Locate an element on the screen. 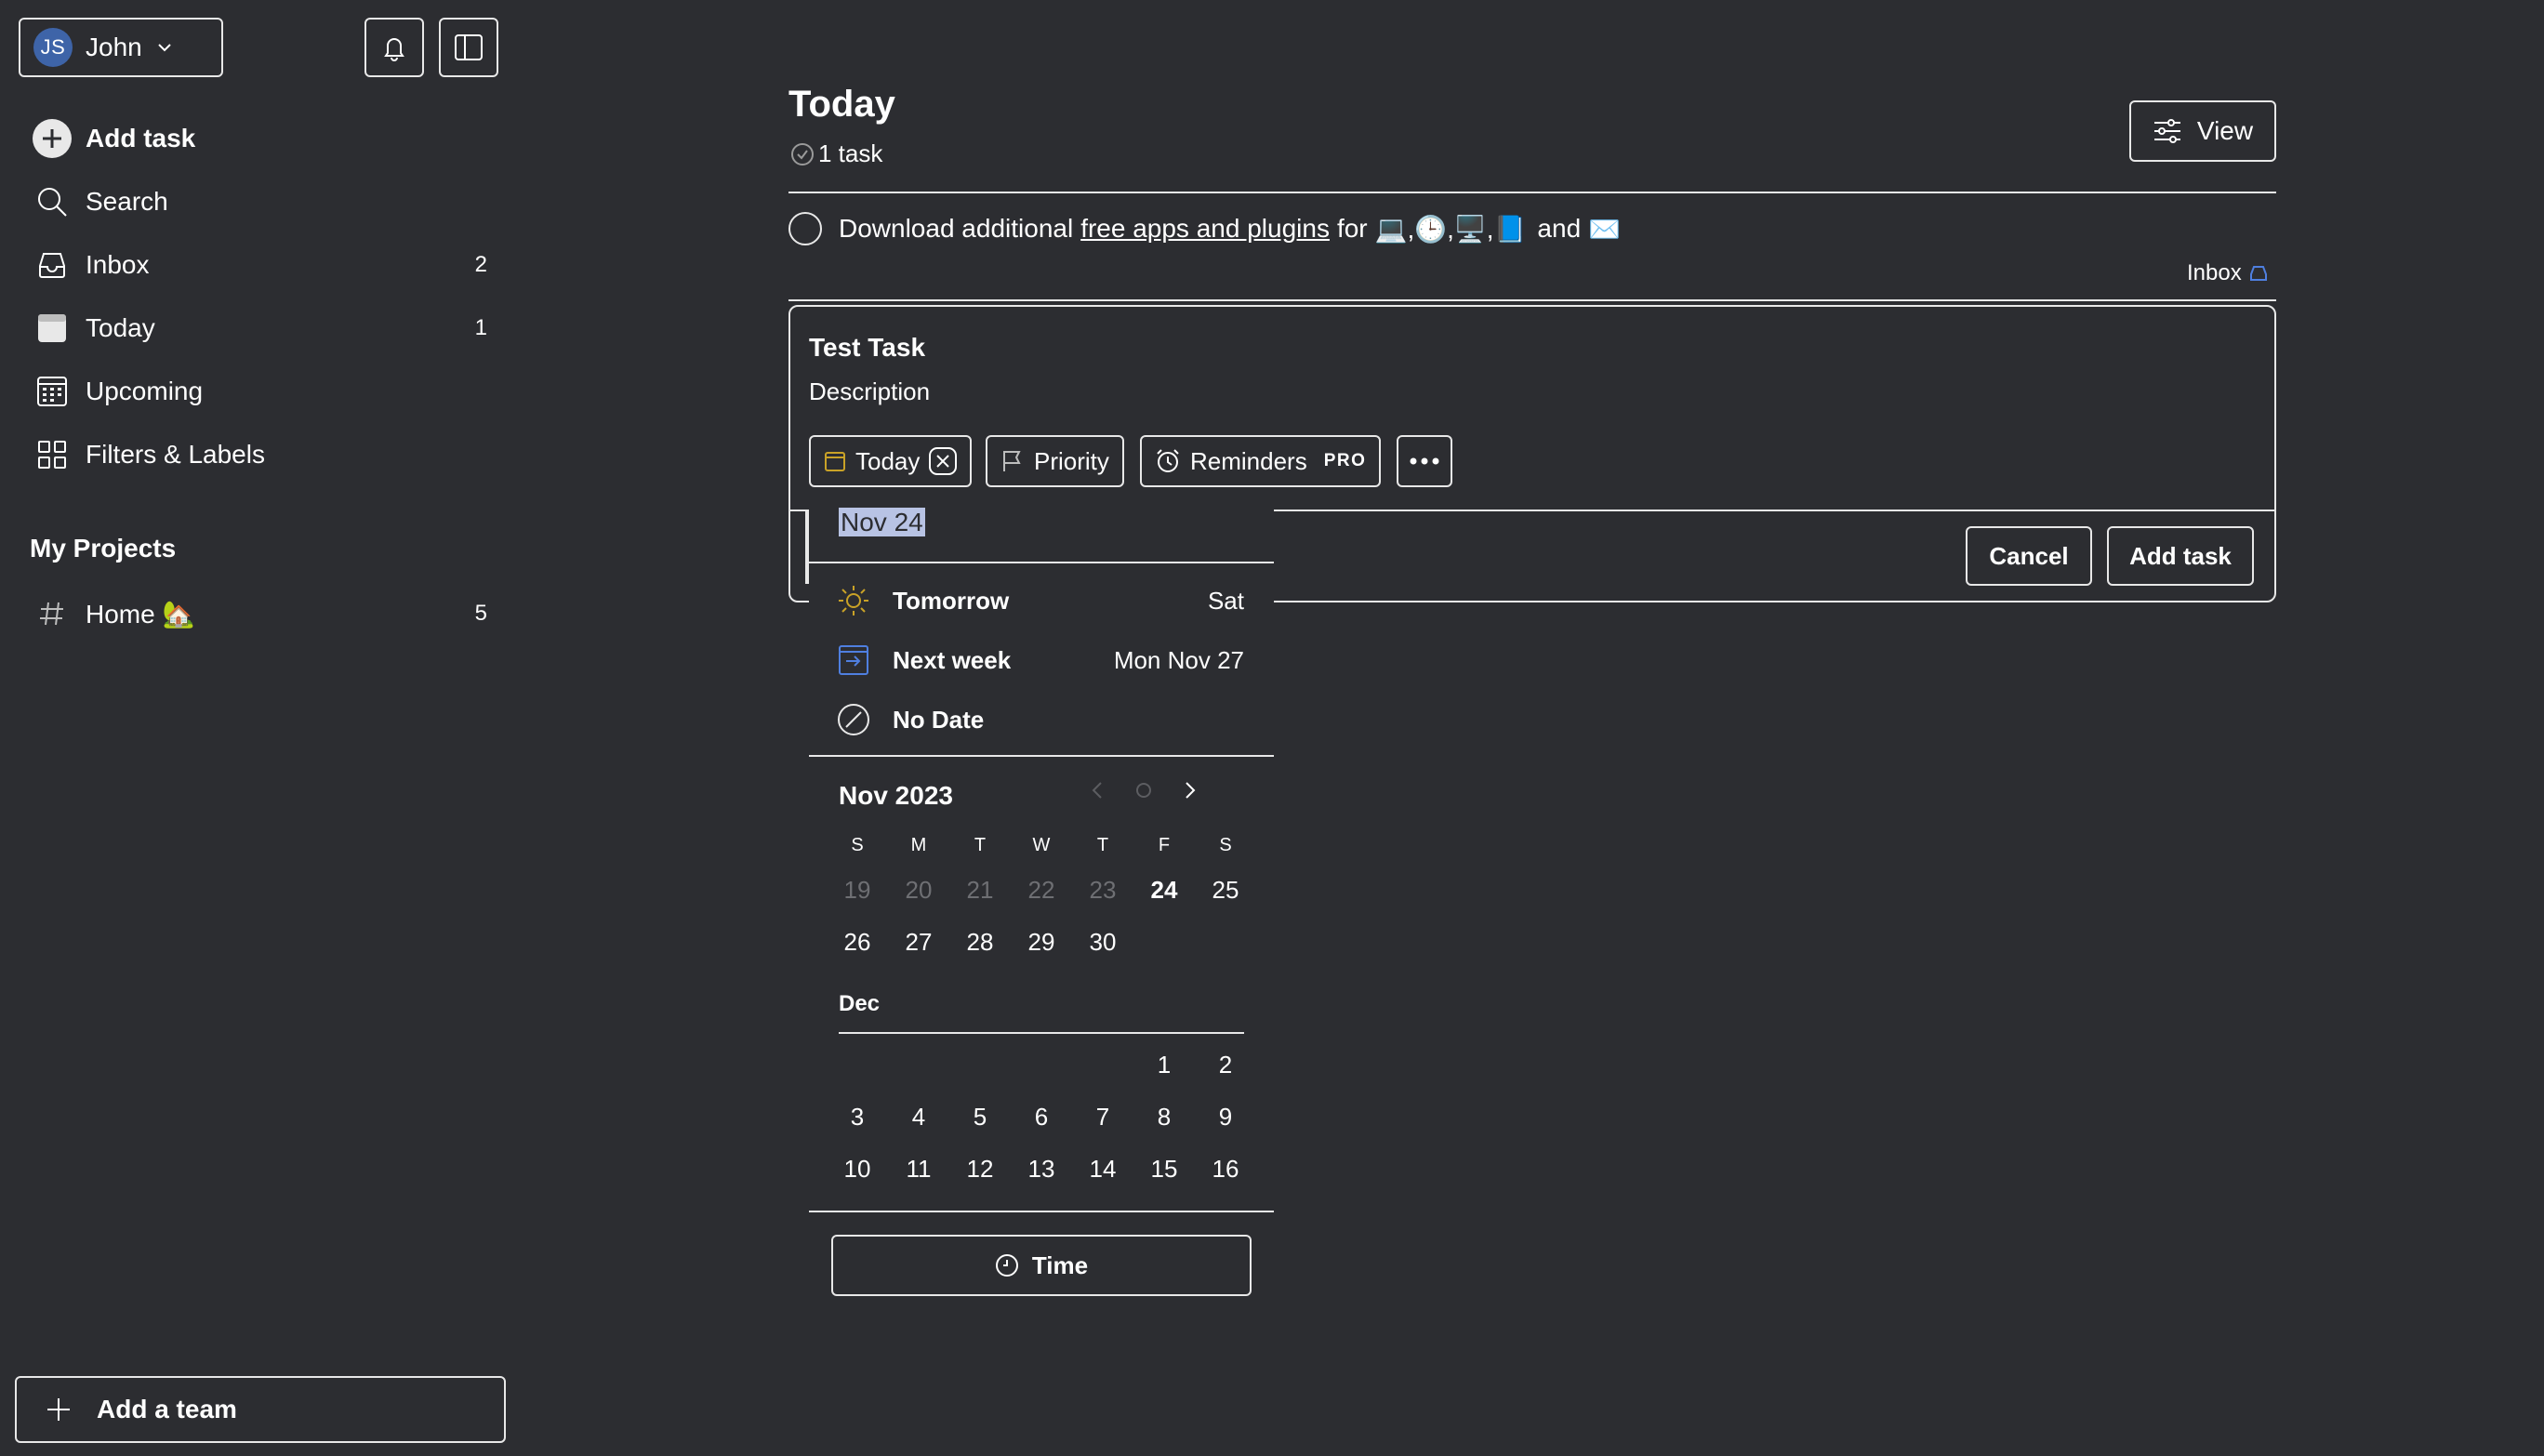  weekday-label: T is located at coordinates (1102, 845).